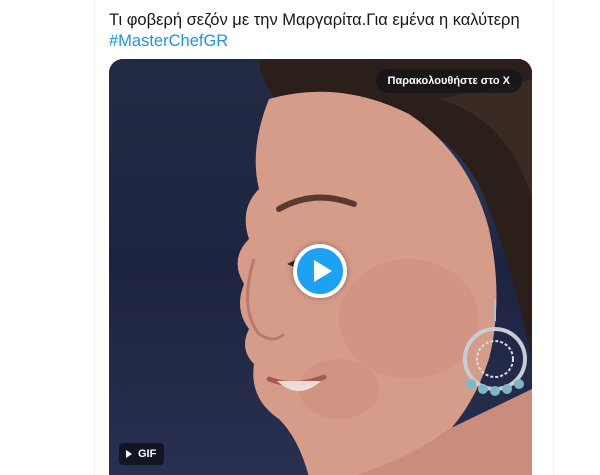 The height and width of the screenshot is (475, 600). I want to click on hashtag-link: #MasterChefGR, so click(329, 41).